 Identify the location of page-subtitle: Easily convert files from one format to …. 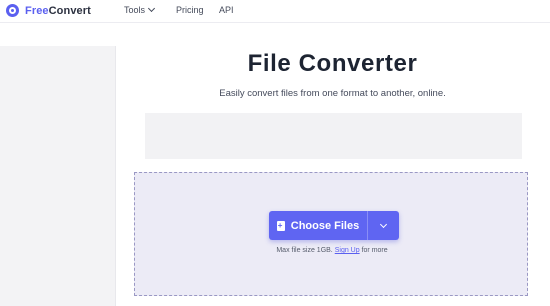
(332, 93).